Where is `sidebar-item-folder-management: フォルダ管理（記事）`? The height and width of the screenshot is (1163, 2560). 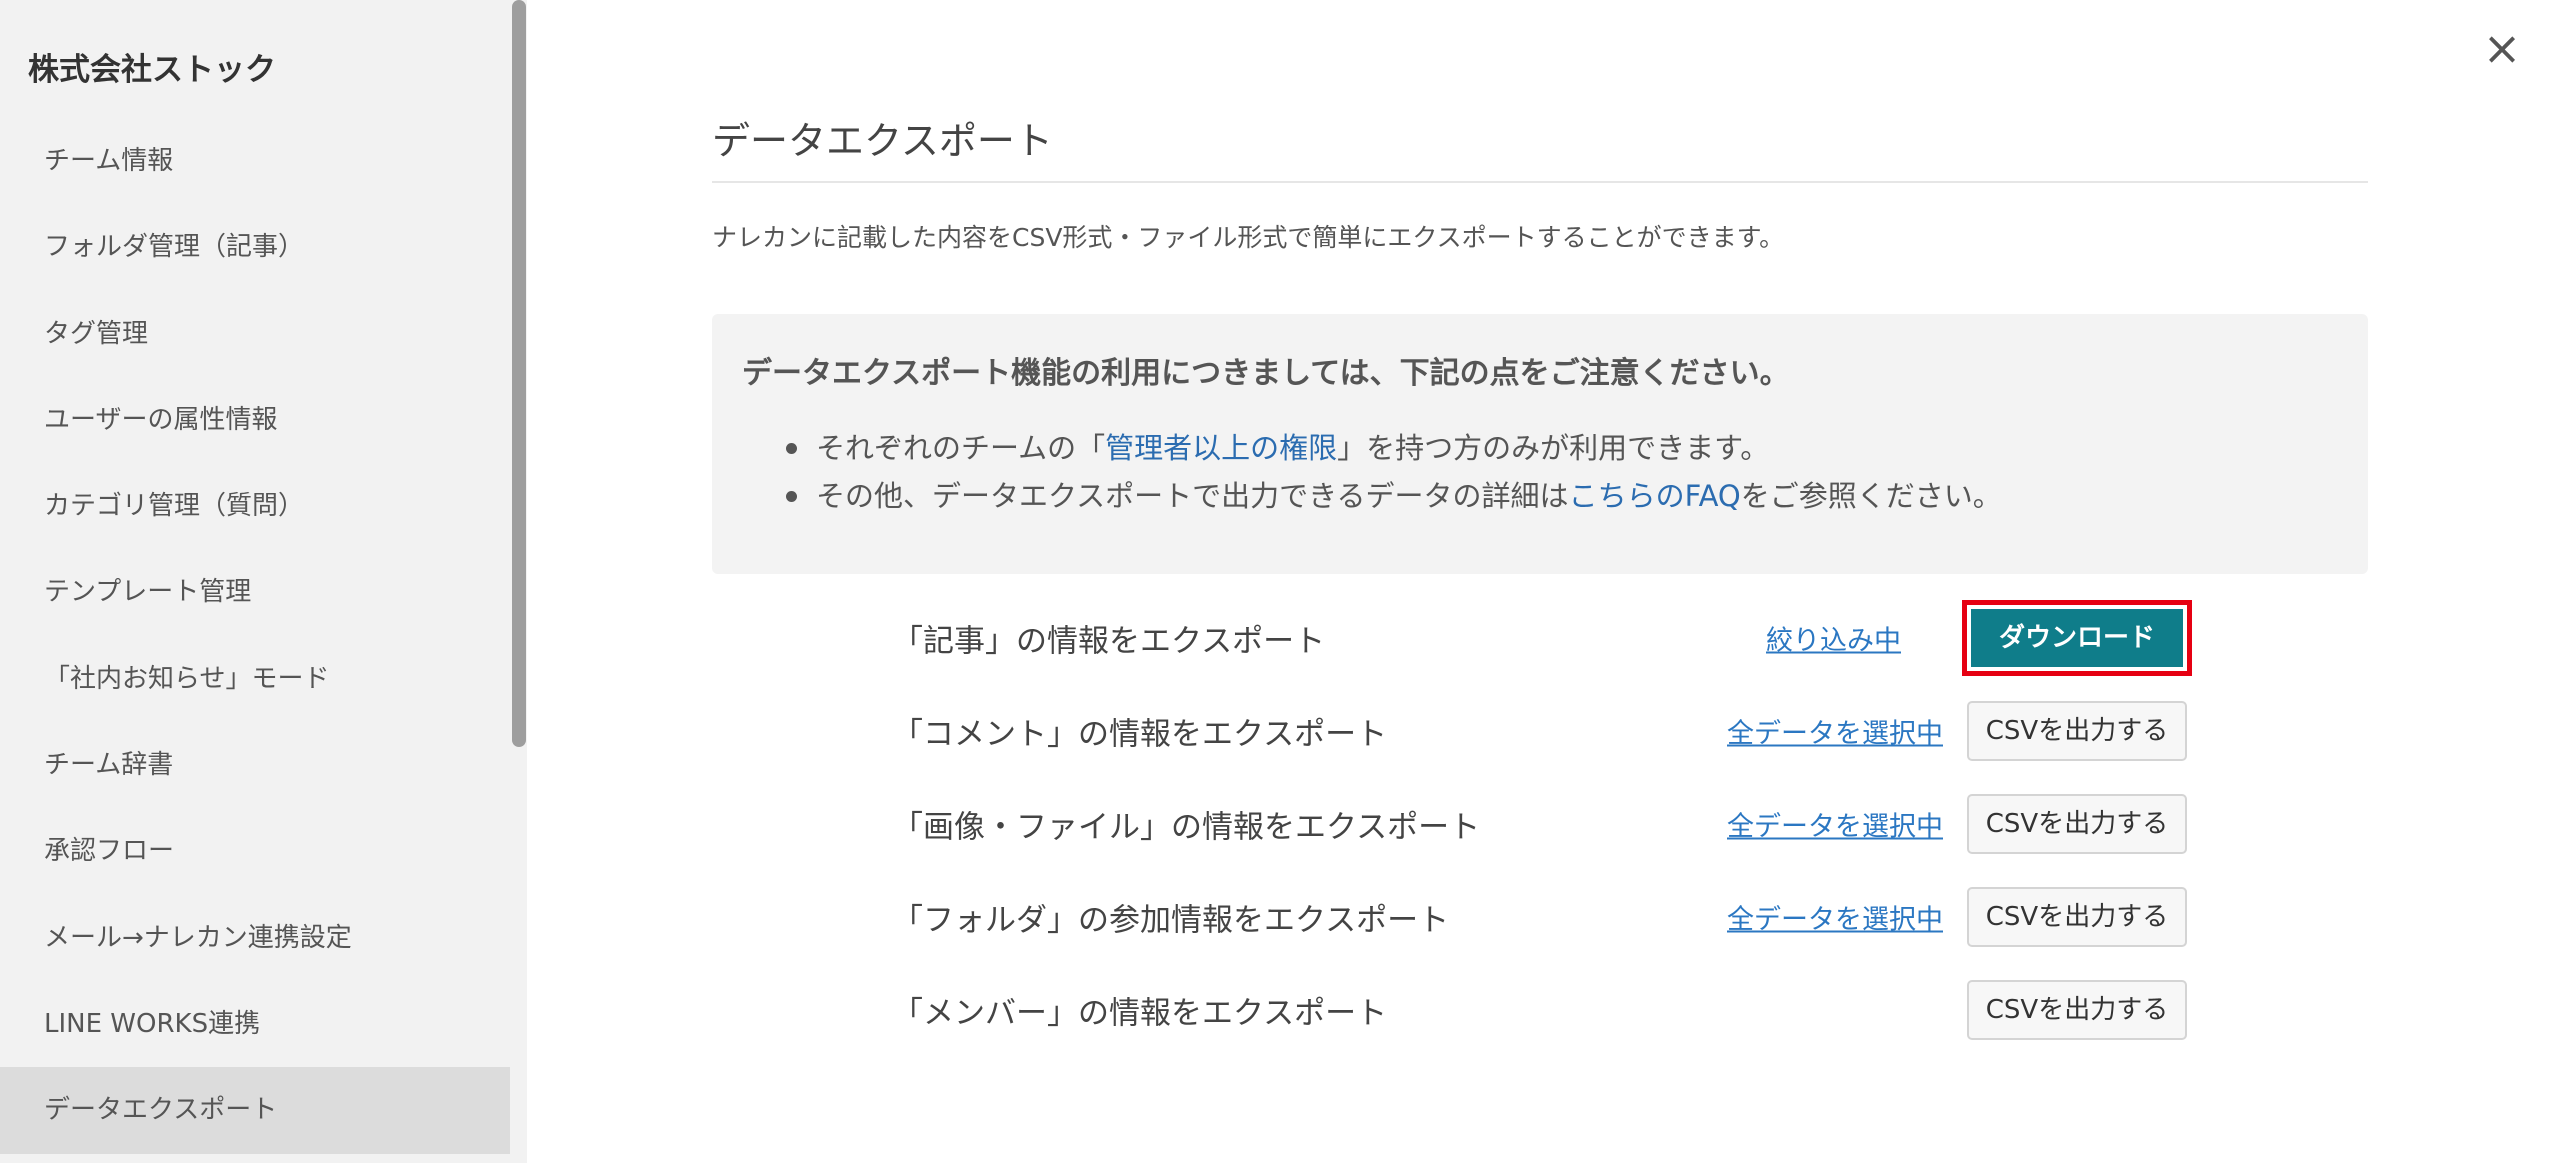 sidebar-item-folder-management: フォルダ管理（記事） is located at coordinates (255, 247).